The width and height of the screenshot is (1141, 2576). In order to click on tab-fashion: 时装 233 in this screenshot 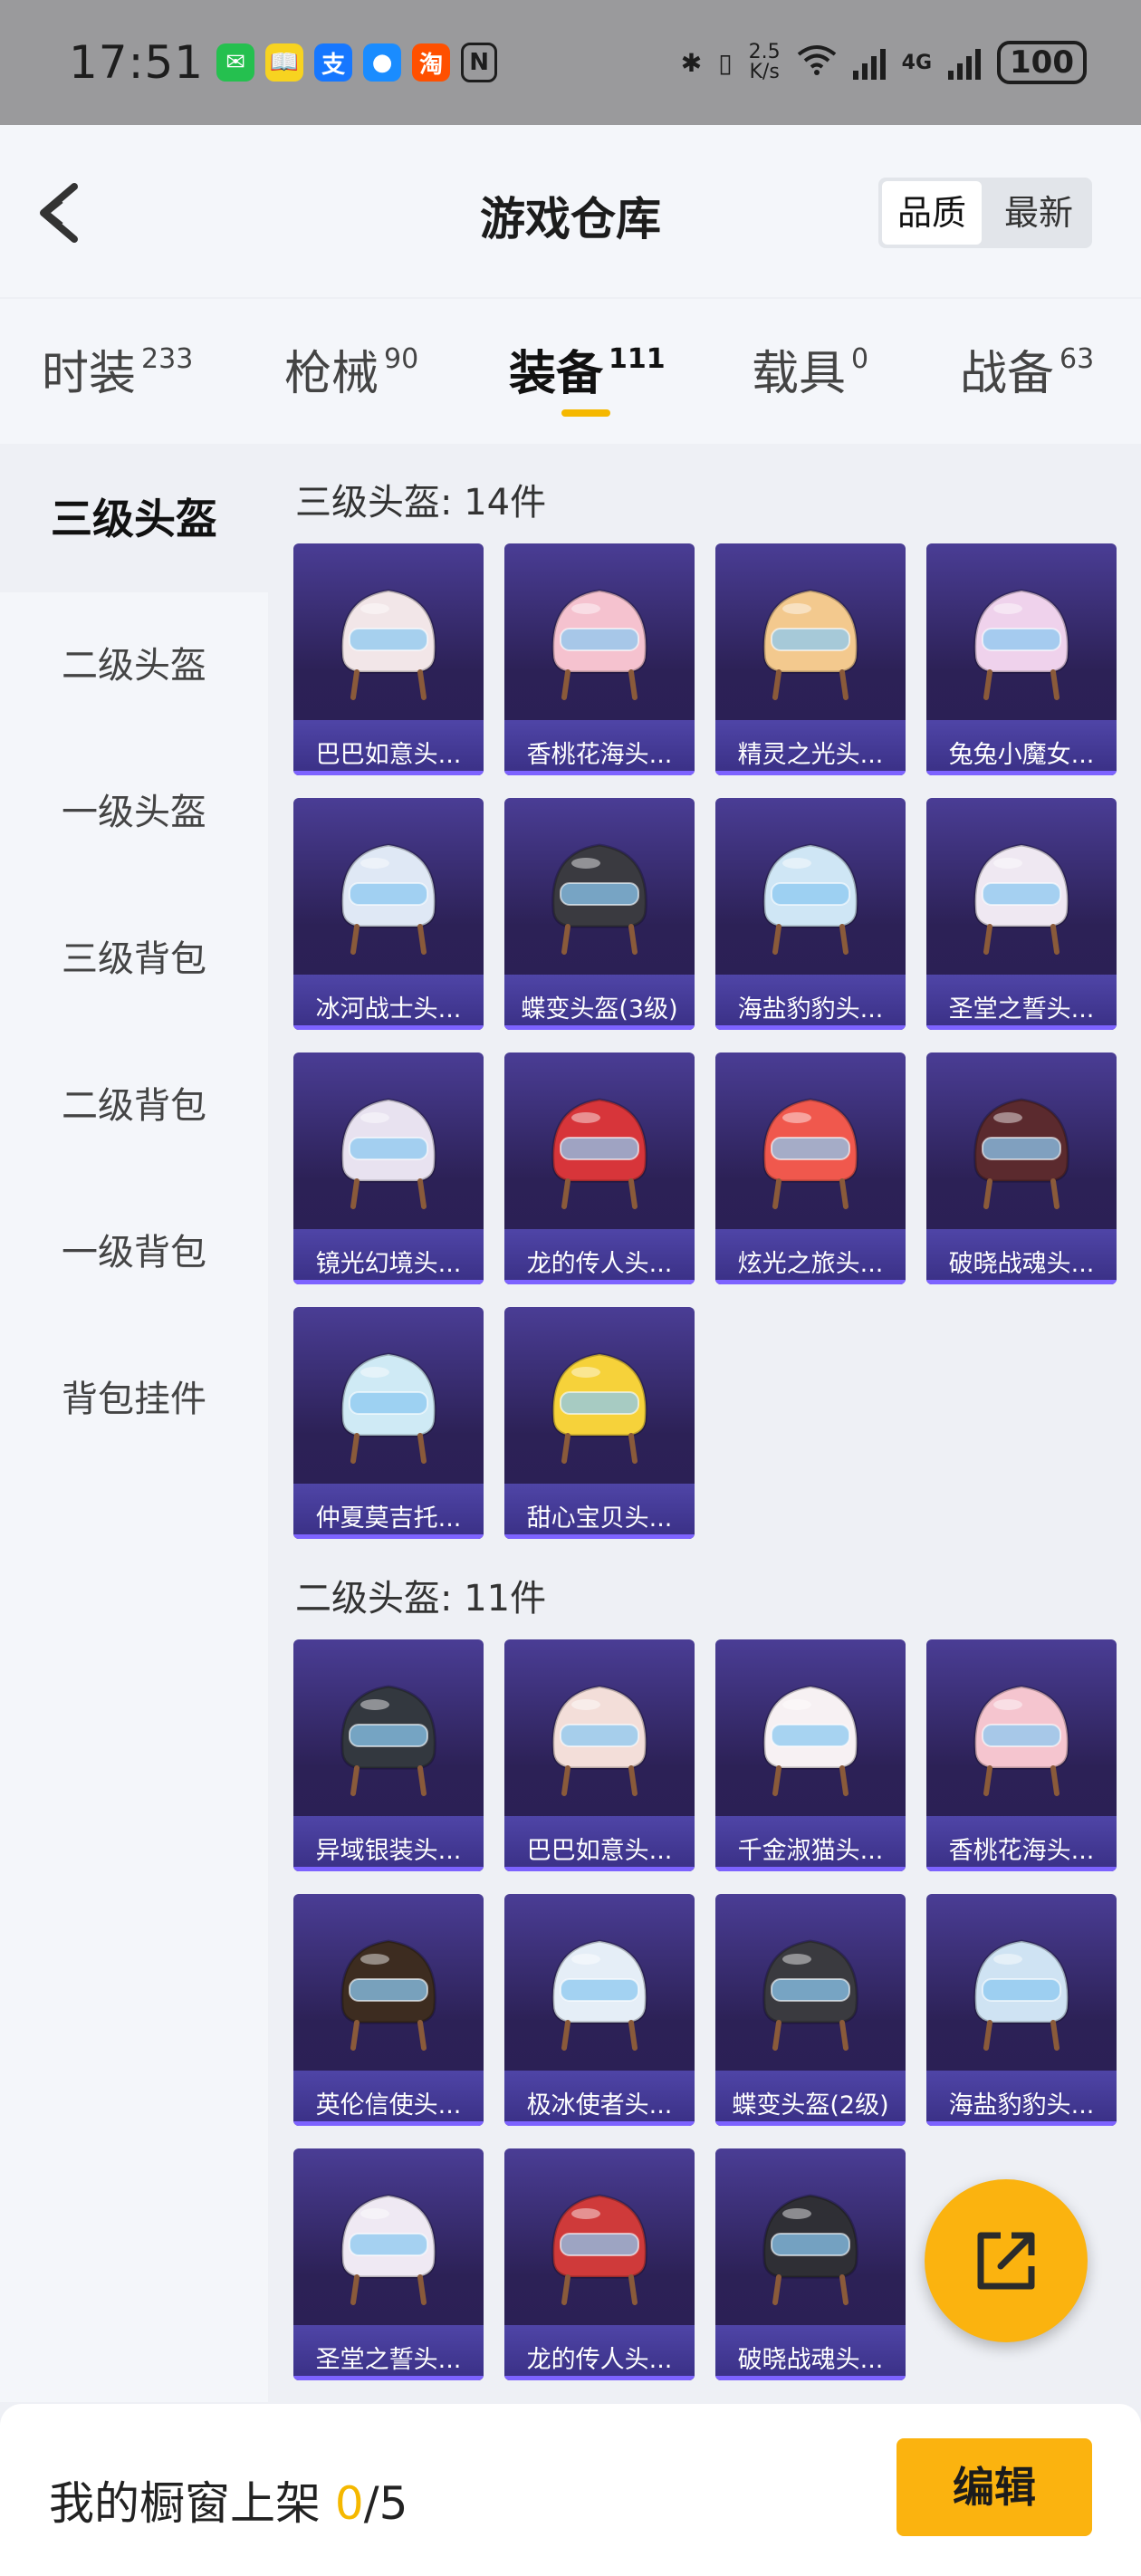, I will do `click(118, 369)`.